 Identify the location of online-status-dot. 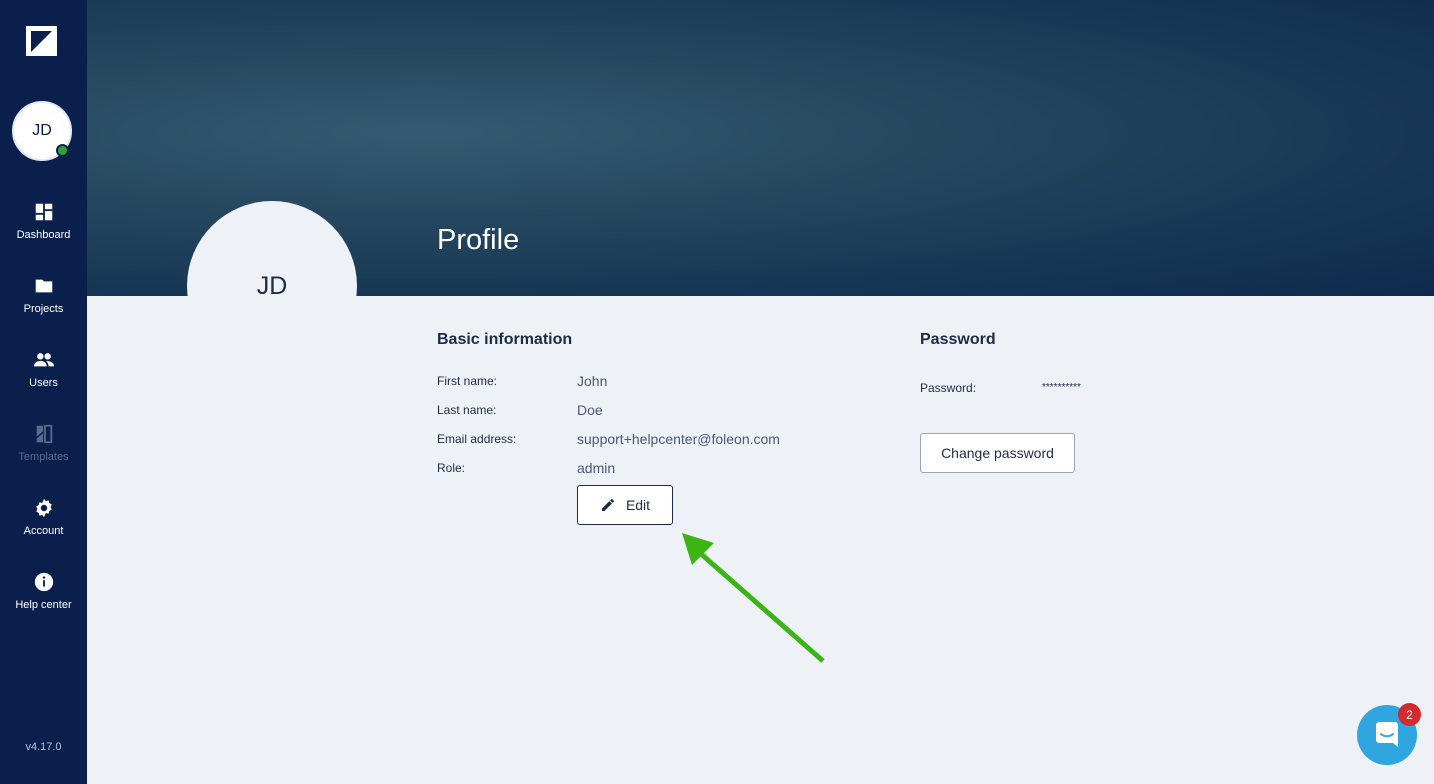
(62, 150).